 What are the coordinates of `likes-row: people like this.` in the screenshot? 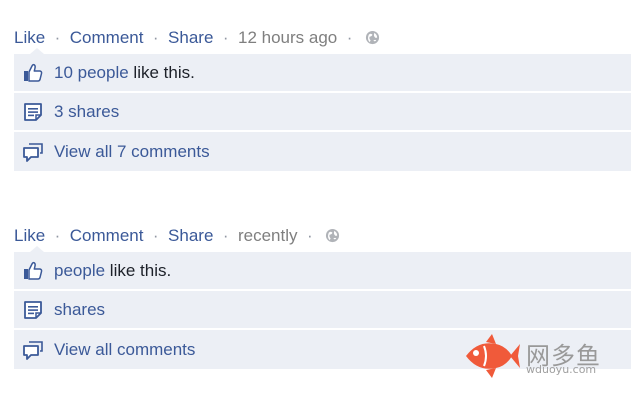 It's located at (322, 271).